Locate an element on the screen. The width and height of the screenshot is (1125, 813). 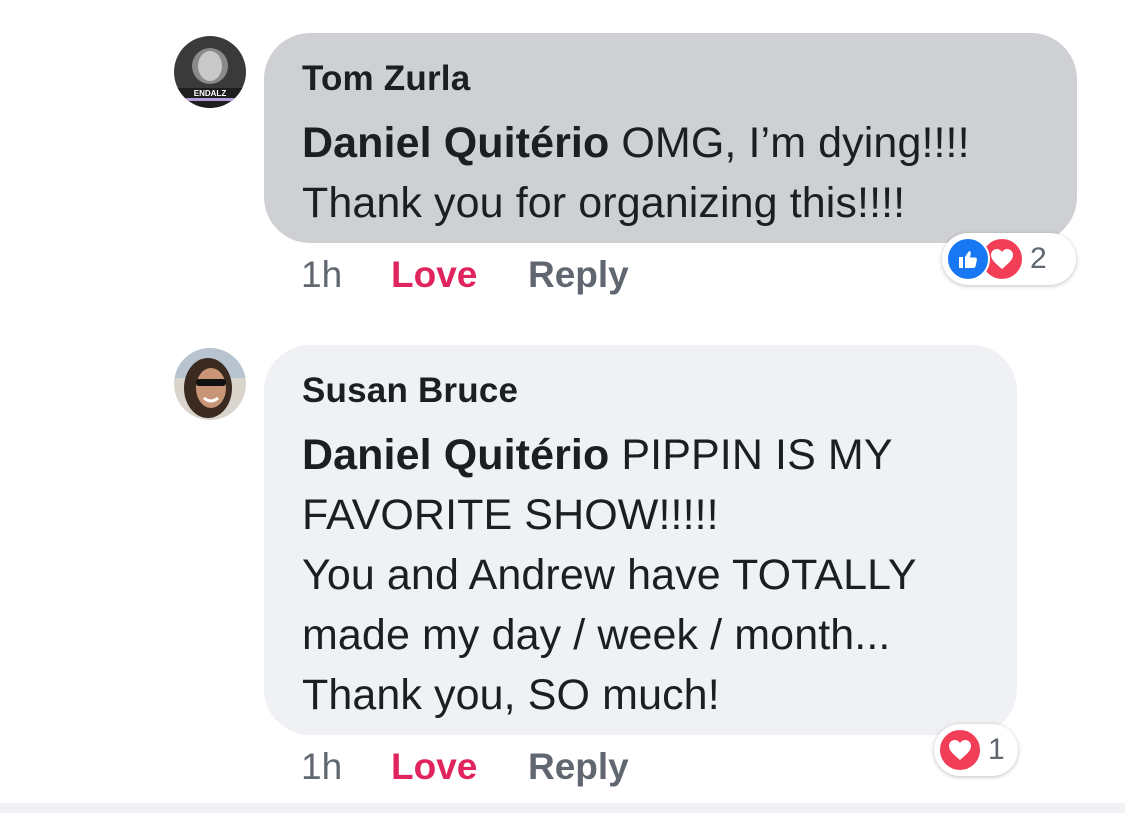
heart-icon is located at coordinates (960, 750).